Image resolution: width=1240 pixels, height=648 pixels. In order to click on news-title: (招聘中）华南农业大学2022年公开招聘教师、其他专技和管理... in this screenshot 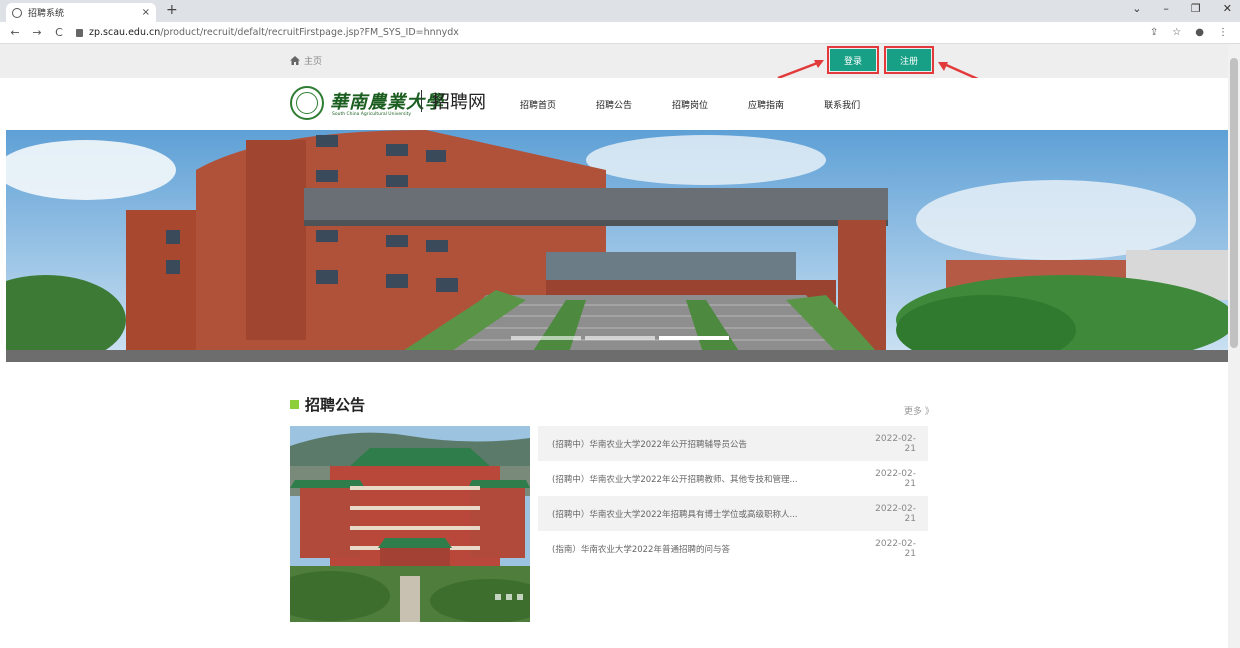, I will do `click(708, 479)`.